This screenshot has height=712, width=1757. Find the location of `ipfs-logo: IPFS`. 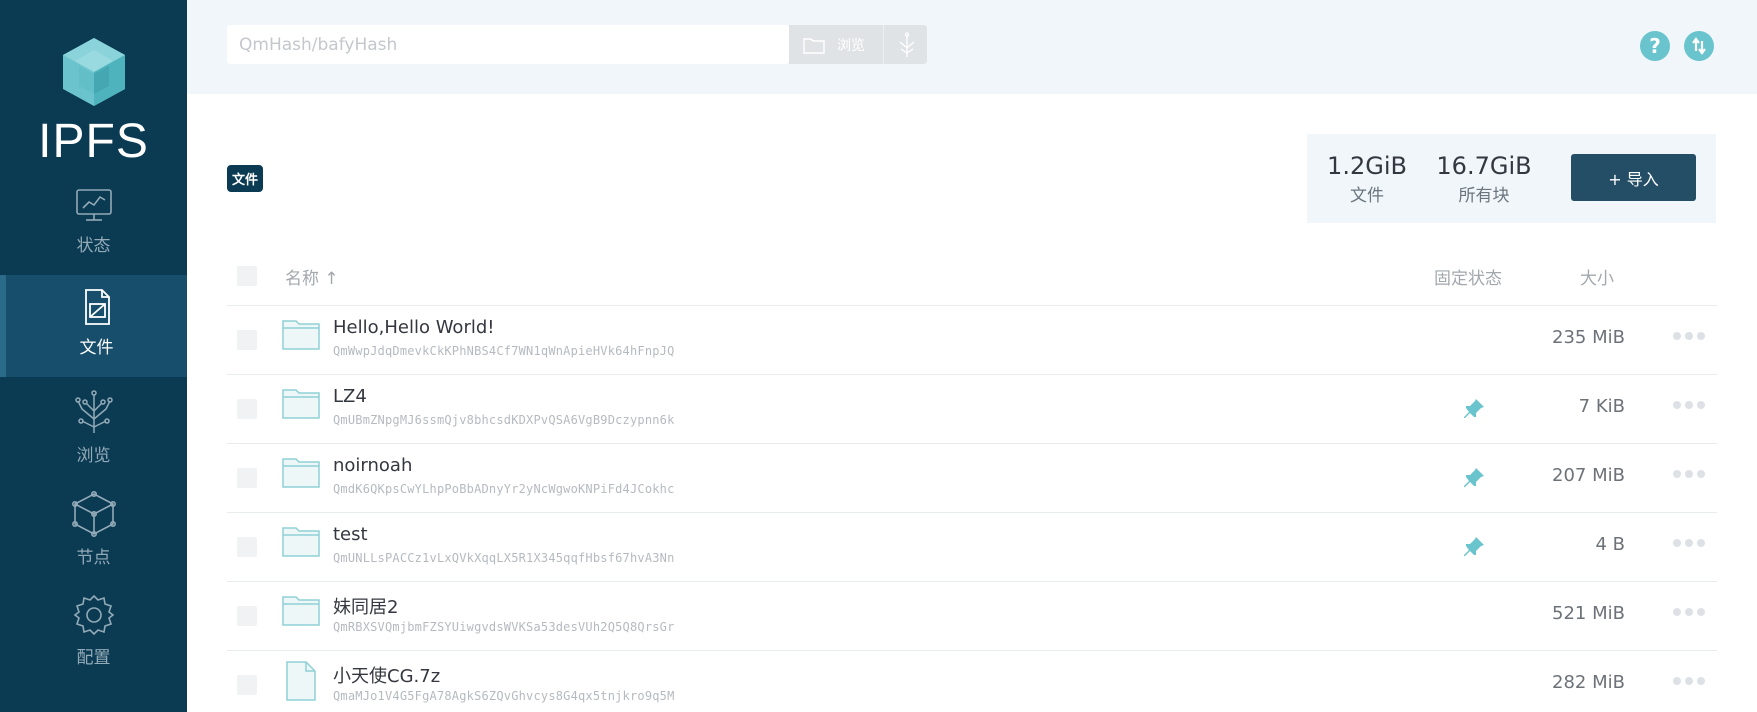

ipfs-logo: IPFS is located at coordinates (93, 102).